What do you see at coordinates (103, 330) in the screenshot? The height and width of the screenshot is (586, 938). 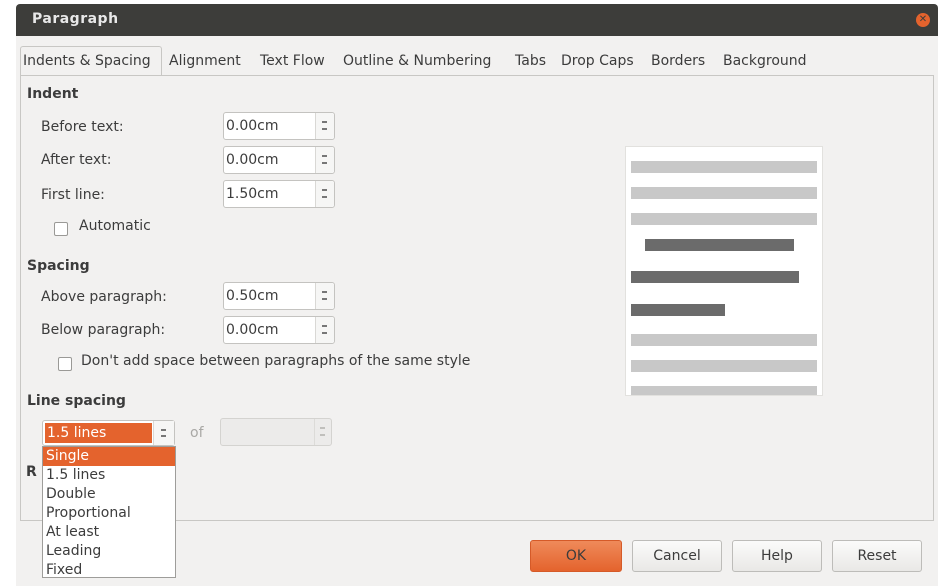 I see `below-paragraph-label: Below paragraph:` at bounding box center [103, 330].